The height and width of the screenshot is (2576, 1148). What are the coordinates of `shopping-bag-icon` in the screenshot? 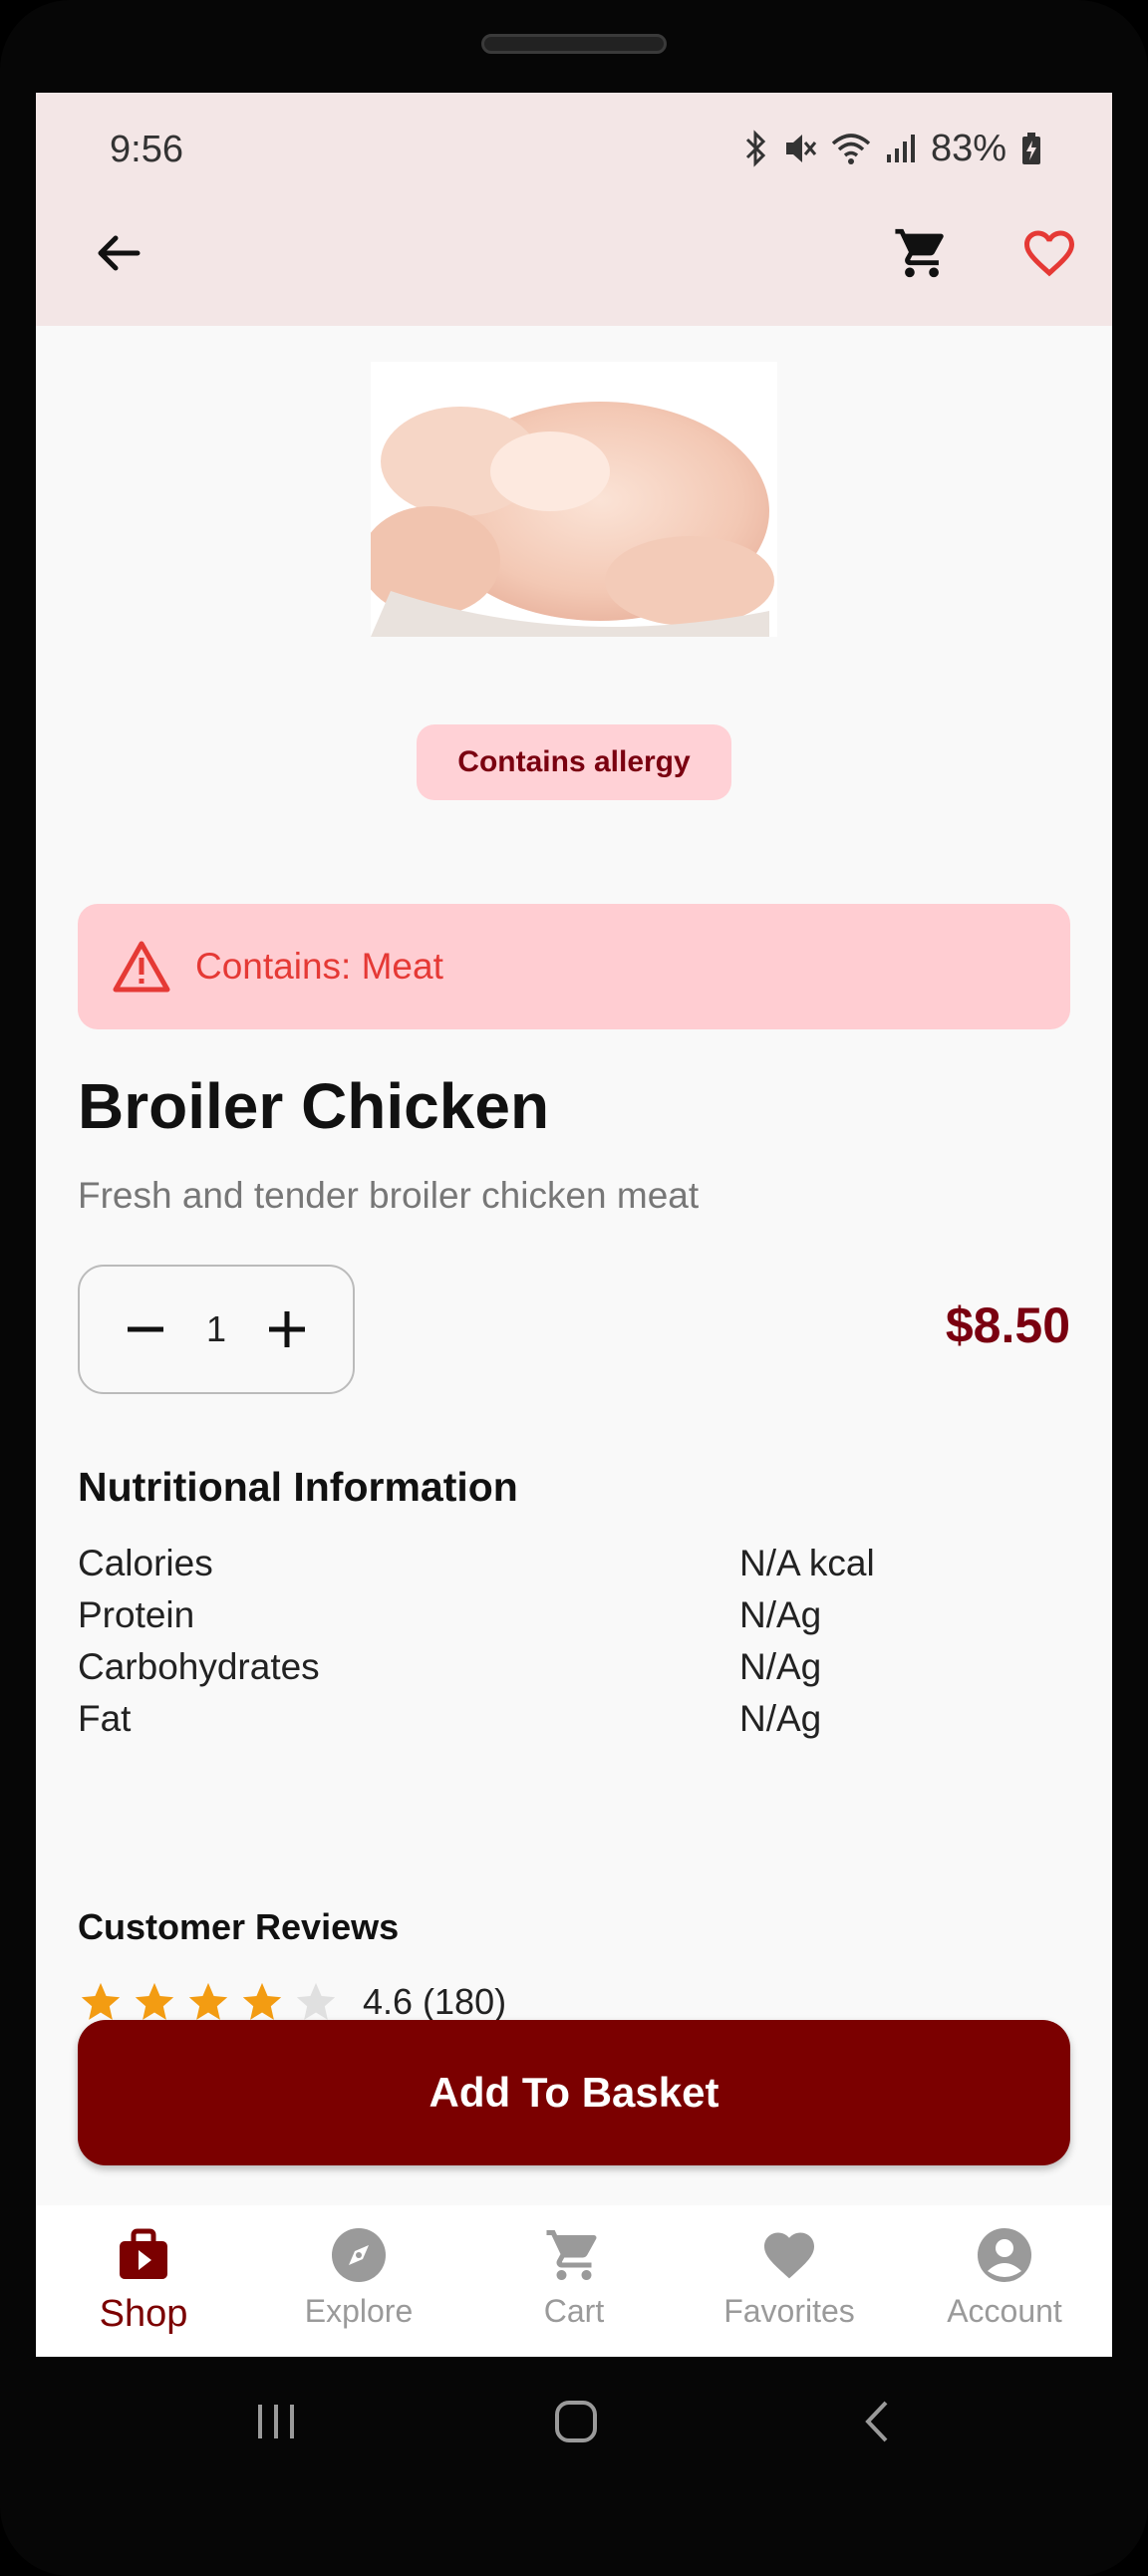 It's located at (143, 2253).